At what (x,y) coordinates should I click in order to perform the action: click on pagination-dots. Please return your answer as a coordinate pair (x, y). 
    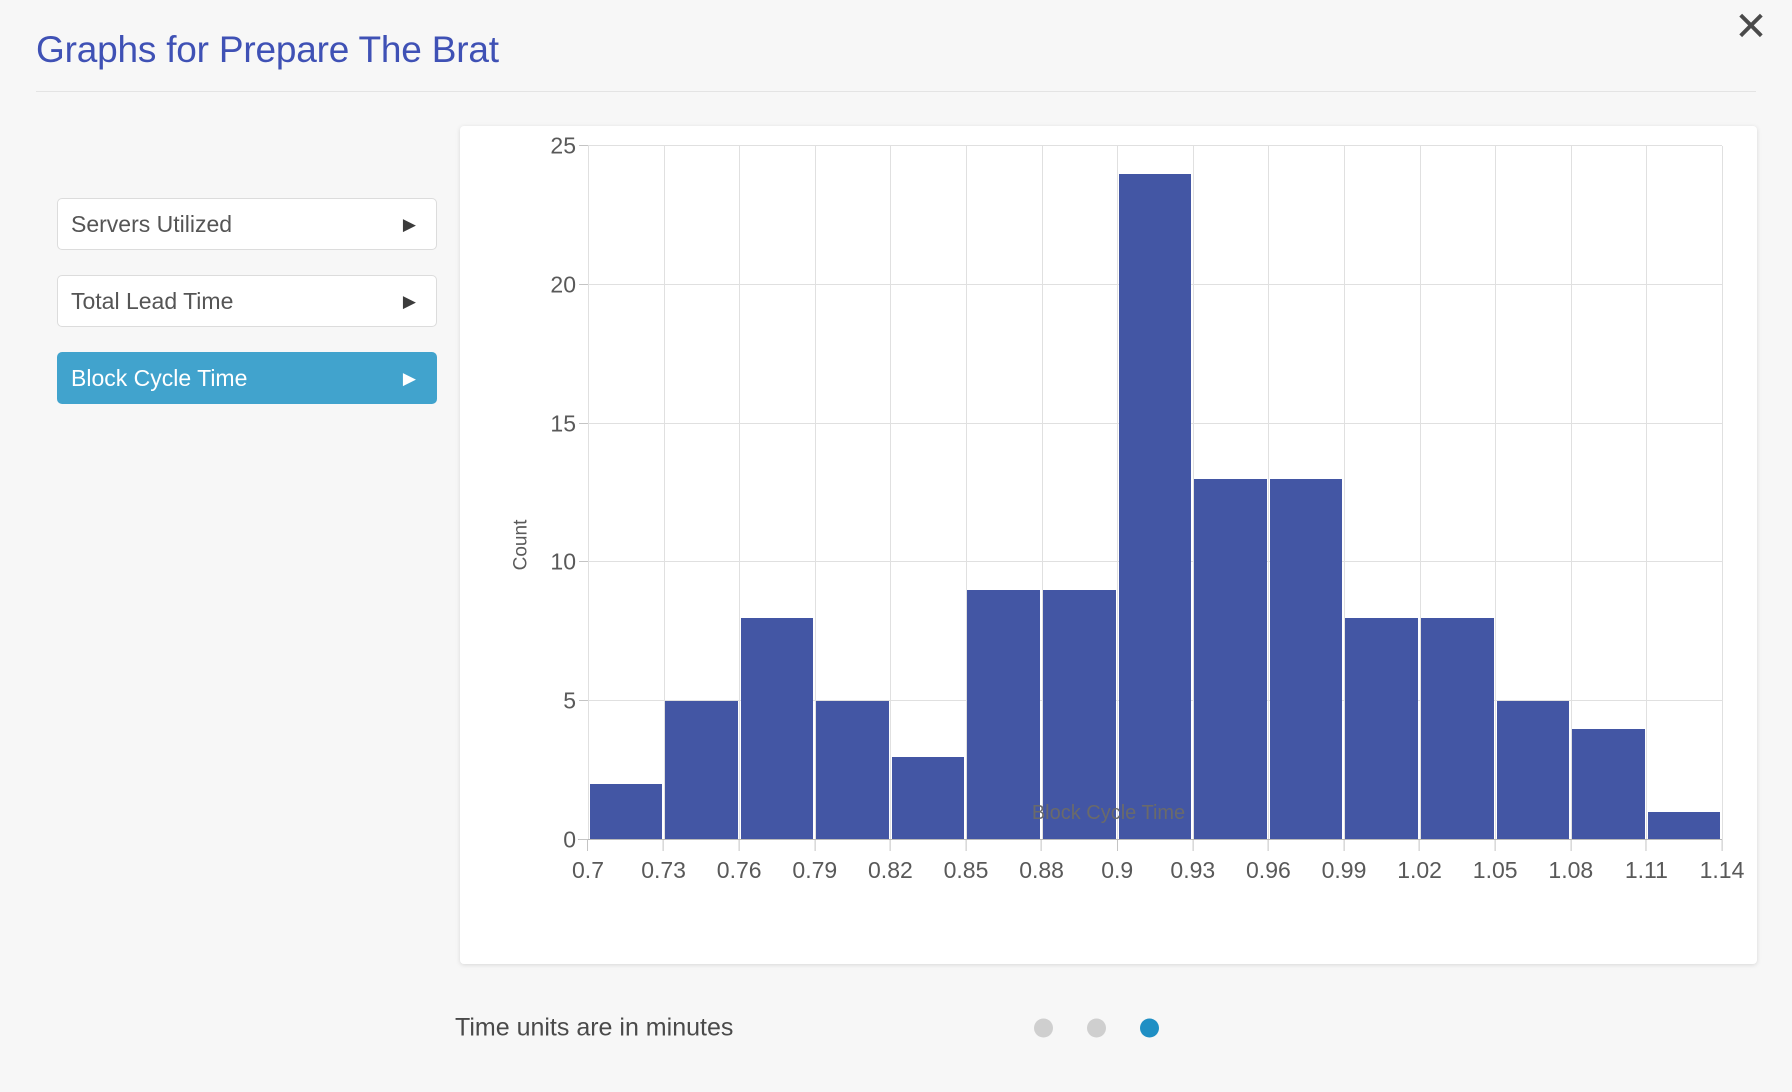
    Looking at the image, I should click on (1096, 1028).